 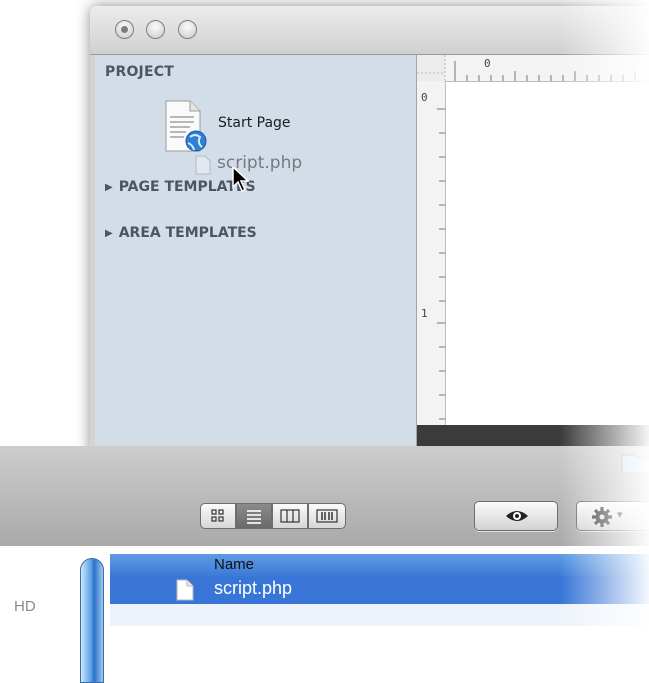 I want to click on cover-flow-icon, so click(x=327, y=516).